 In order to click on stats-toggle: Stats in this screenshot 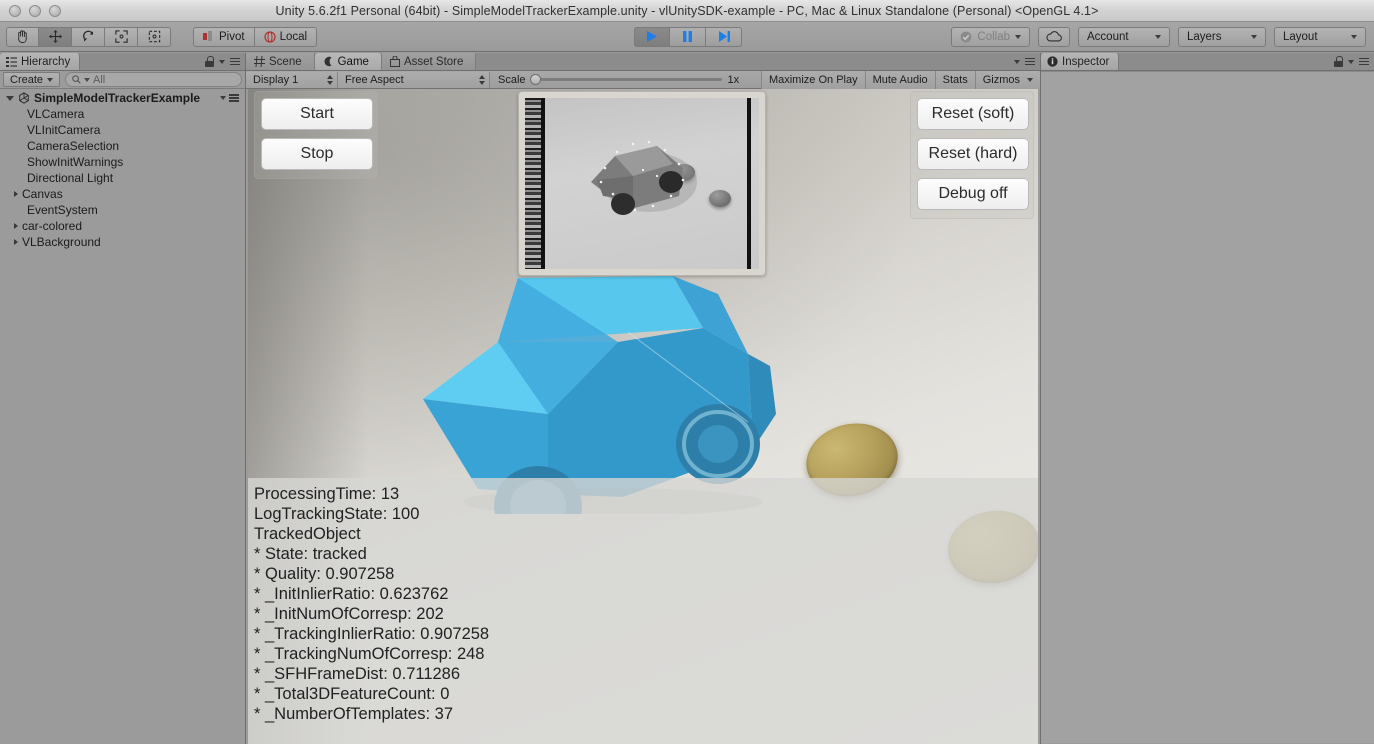, I will do `click(954, 79)`.